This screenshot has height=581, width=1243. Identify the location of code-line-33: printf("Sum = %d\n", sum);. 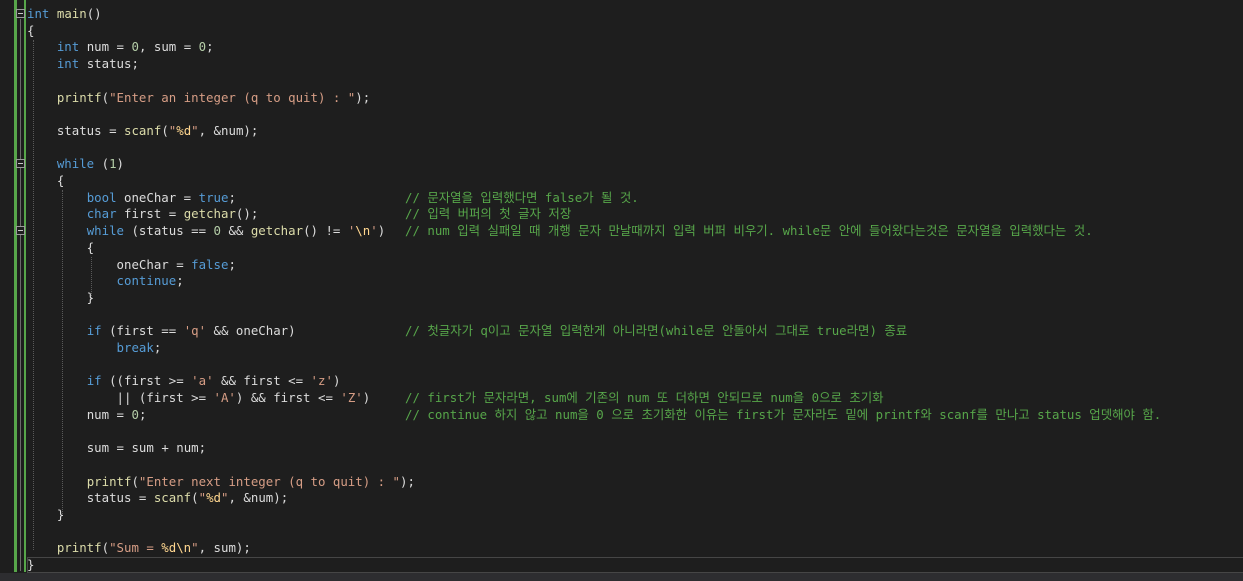
(139, 548).